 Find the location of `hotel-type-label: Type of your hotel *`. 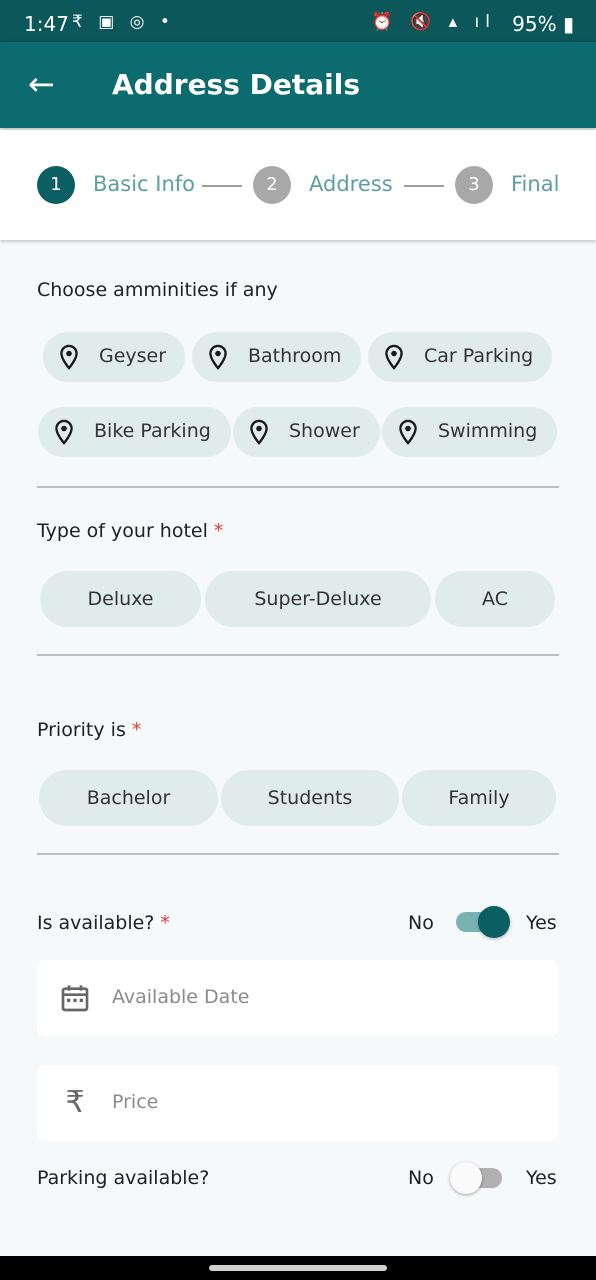

hotel-type-label: Type of your hotel * is located at coordinates (130, 531).